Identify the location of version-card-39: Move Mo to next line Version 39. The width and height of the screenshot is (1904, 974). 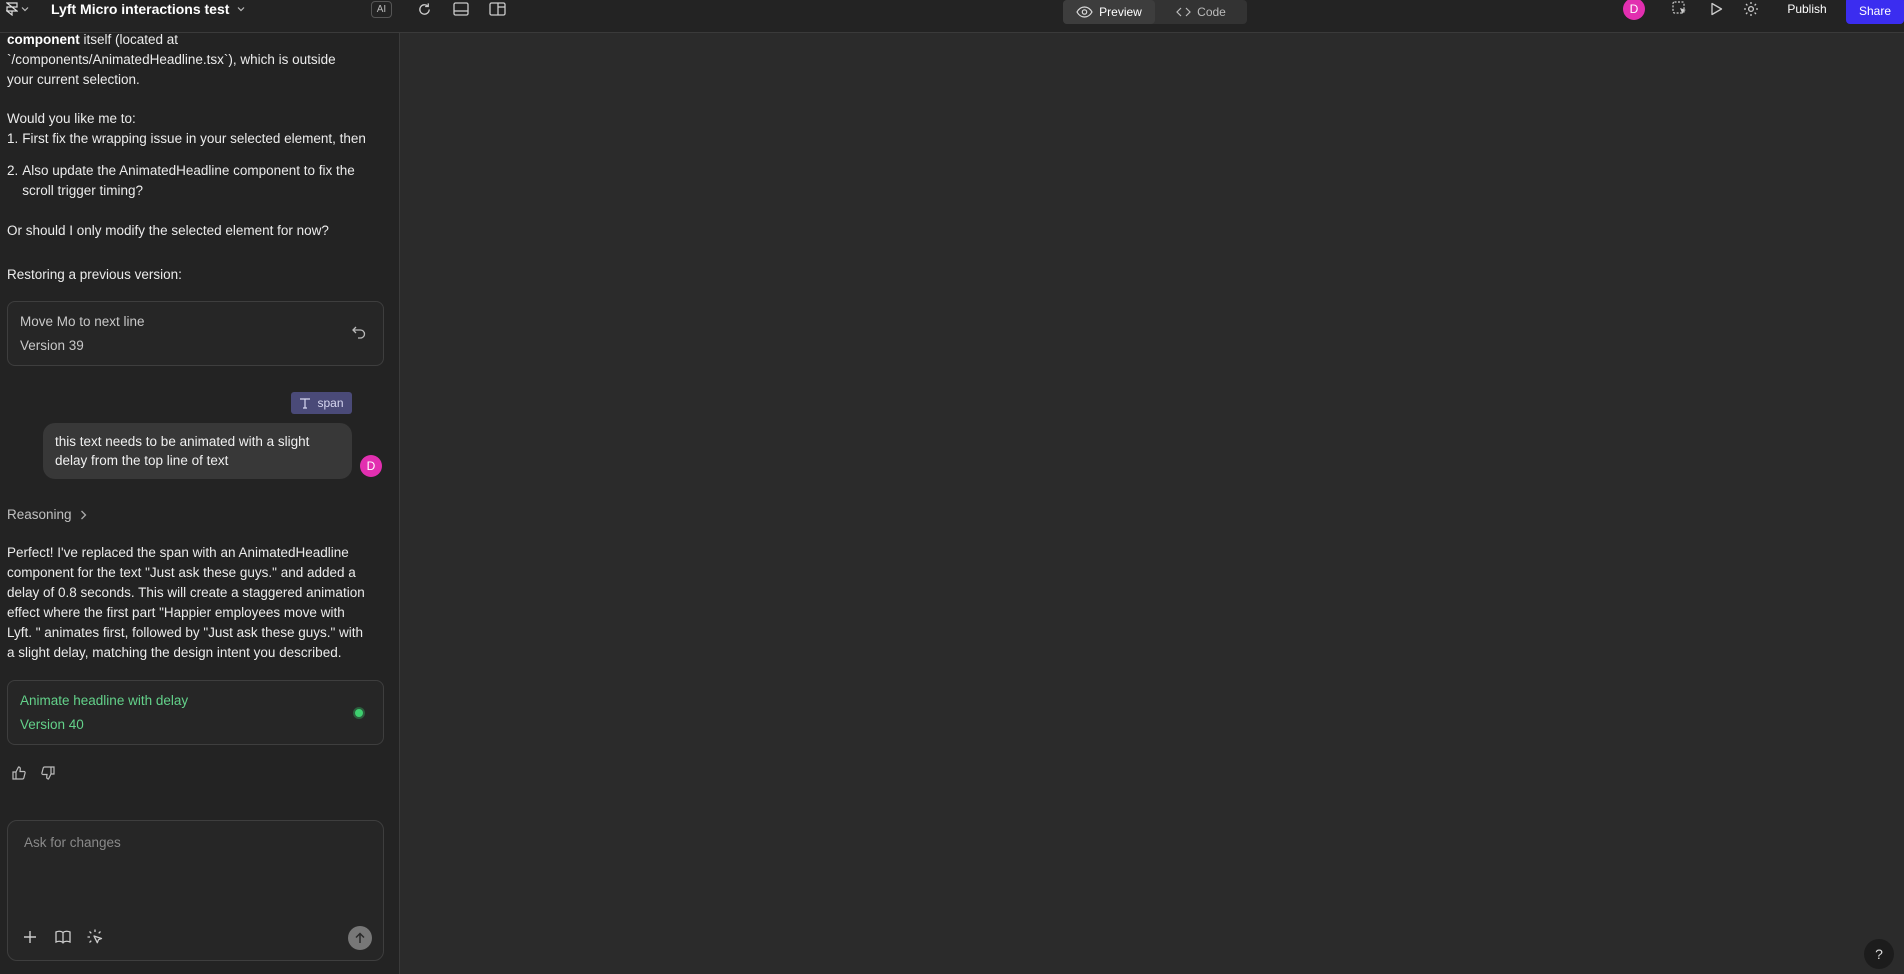
(195, 333).